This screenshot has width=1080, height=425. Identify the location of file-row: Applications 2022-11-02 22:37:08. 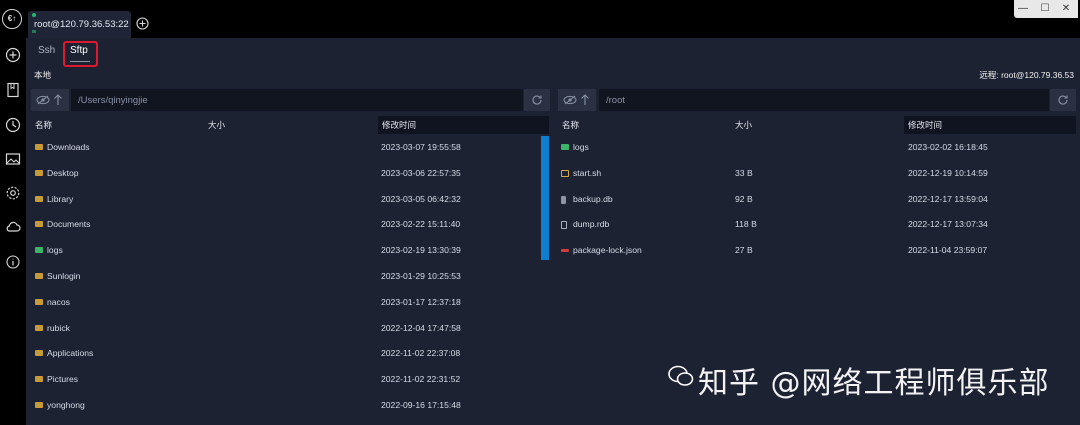
(283, 353).